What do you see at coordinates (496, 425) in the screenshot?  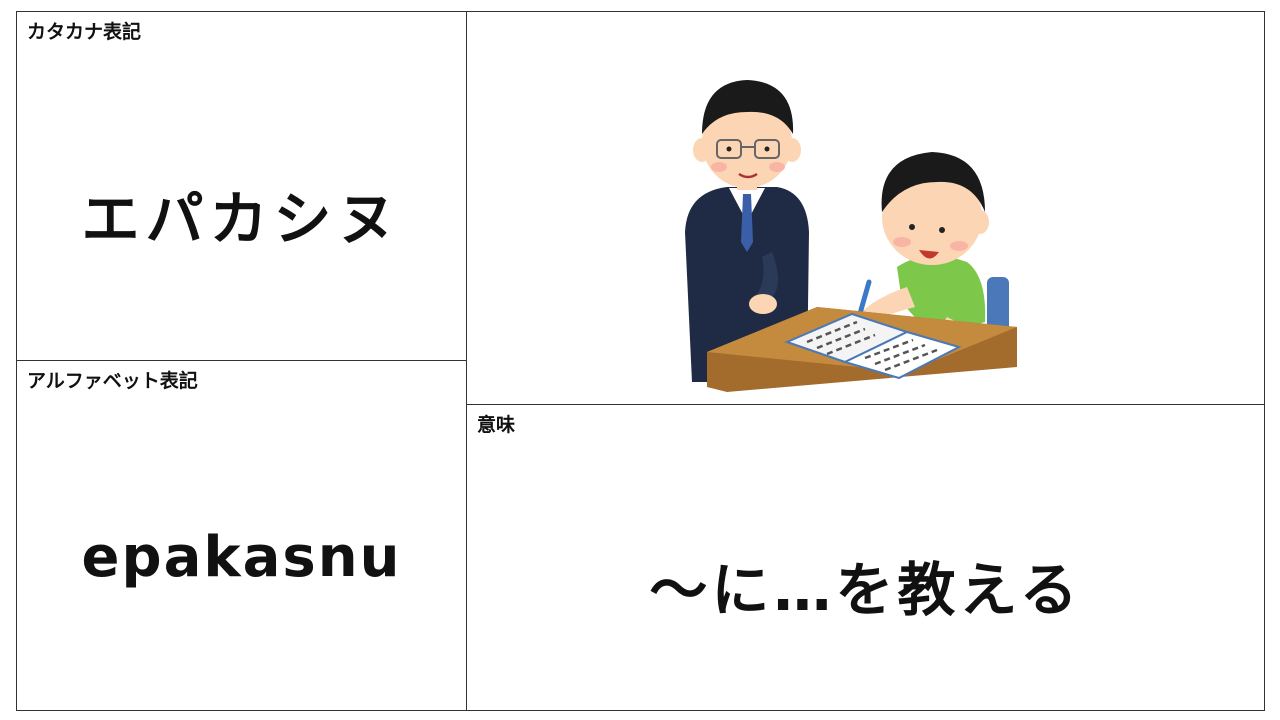 I see `meaning-label: 意味` at bounding box center [496, 425].